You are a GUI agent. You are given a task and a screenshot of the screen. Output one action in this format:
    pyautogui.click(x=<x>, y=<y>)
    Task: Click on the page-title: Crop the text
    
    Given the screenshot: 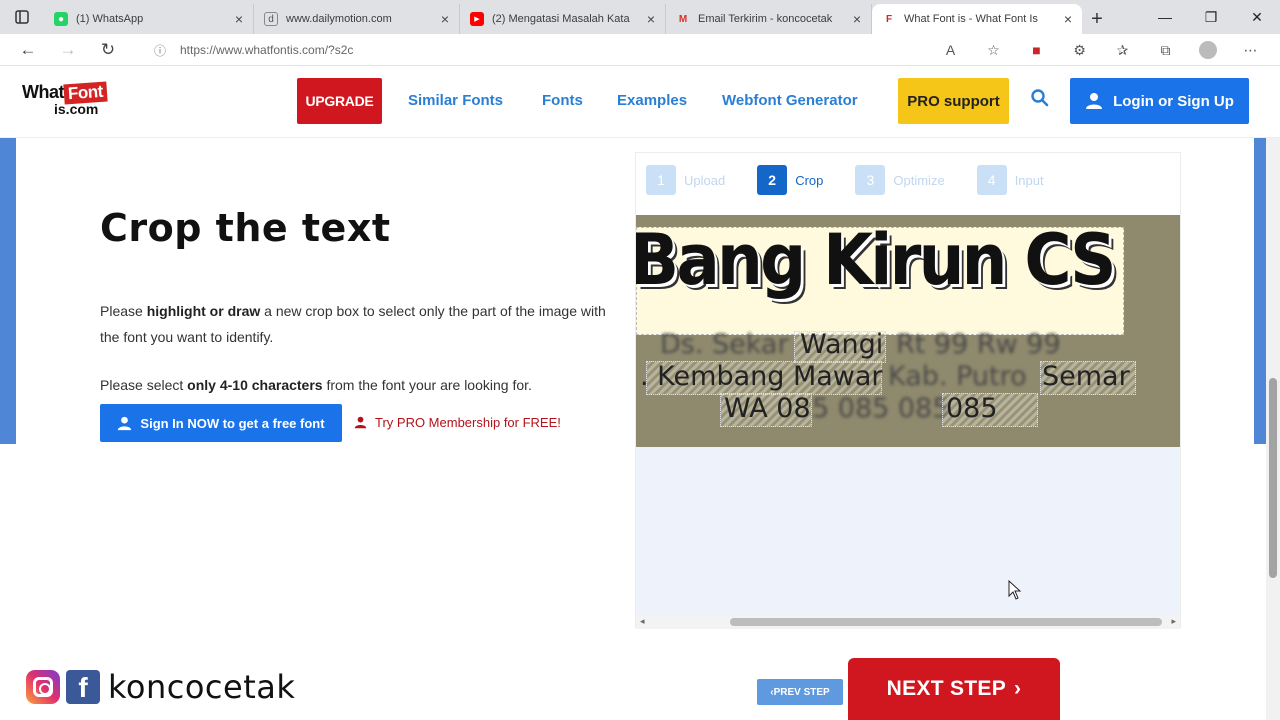 What is the action you would take?
    pyautogui.click(x=245, y=228)
    